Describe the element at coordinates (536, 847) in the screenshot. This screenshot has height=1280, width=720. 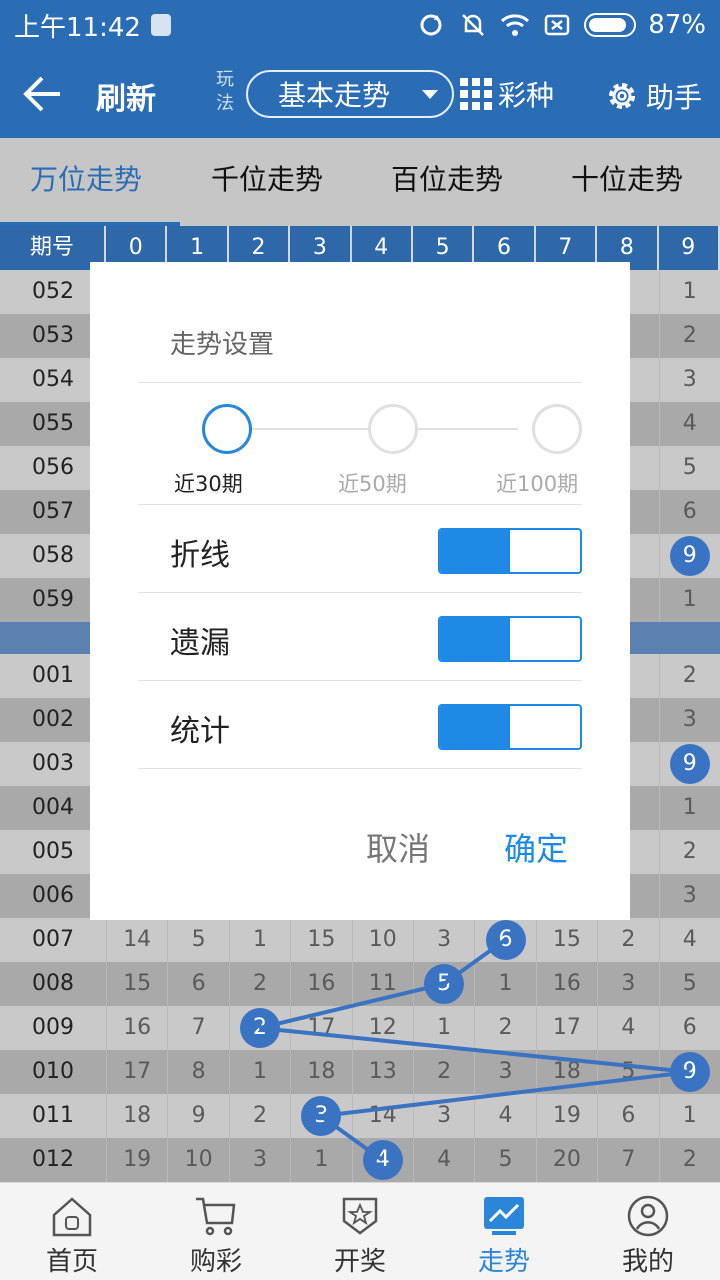
I see `confirm-button: 确定` at that location.